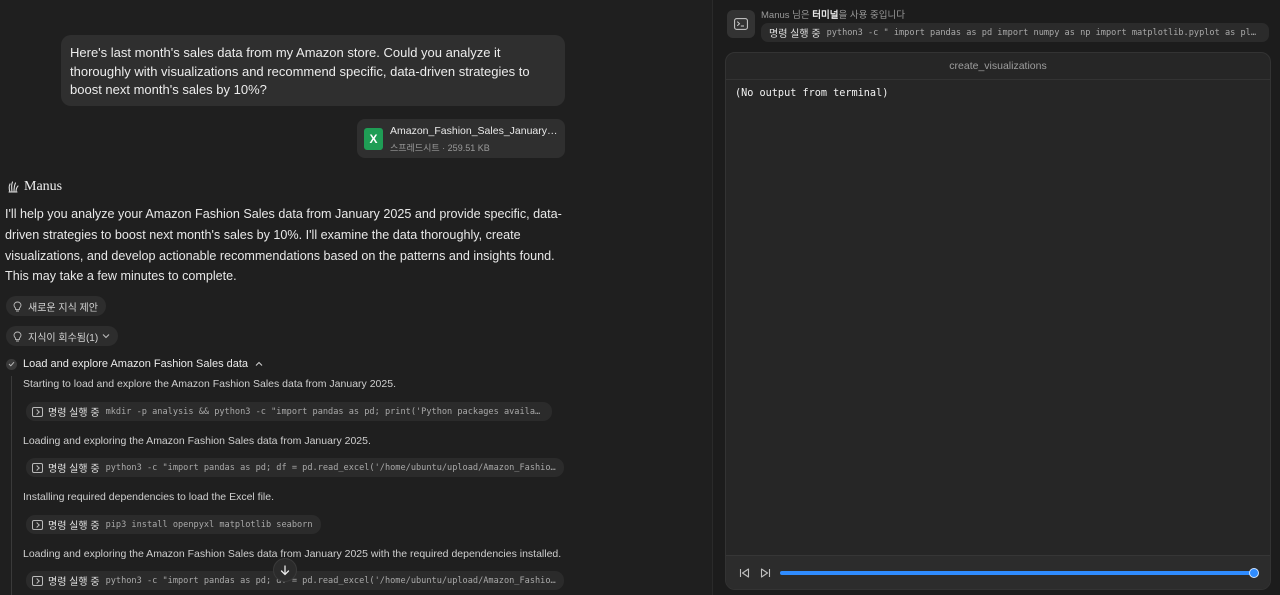 The width and height of the screenshot is (1280, 595). I want to click on check-icon, so click(11, 364).